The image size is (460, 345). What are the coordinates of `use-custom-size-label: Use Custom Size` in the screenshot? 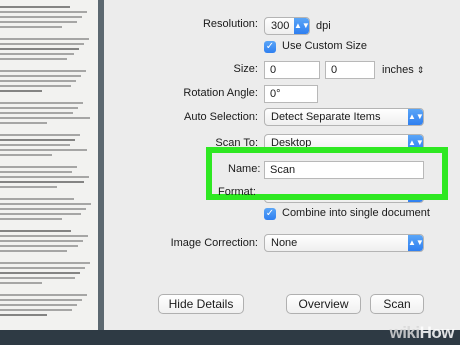 It's located at (324, 46).